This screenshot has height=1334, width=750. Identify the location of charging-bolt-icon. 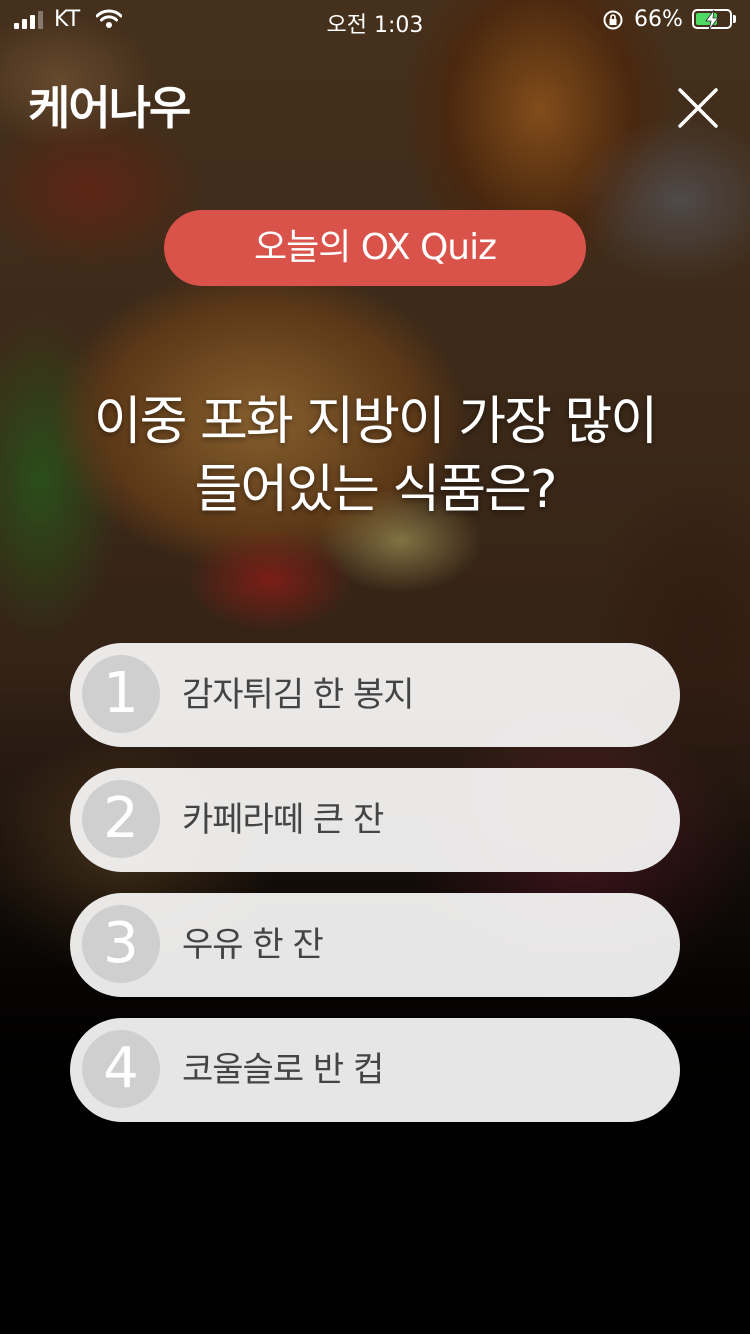
(712, 20).